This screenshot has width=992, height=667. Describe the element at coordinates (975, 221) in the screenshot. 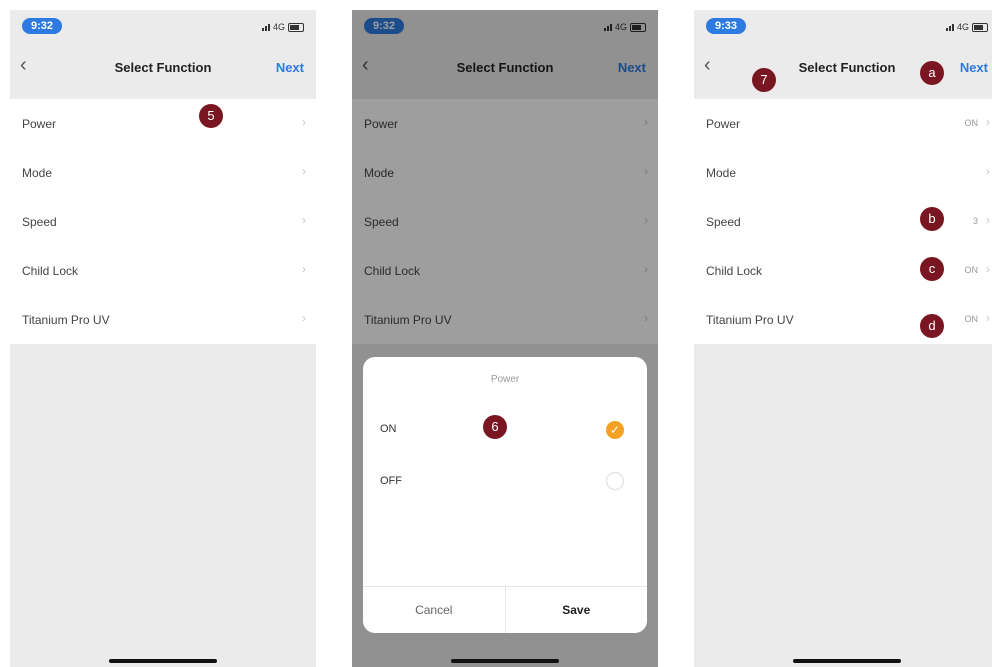

I see `row-value: 3` at that location.